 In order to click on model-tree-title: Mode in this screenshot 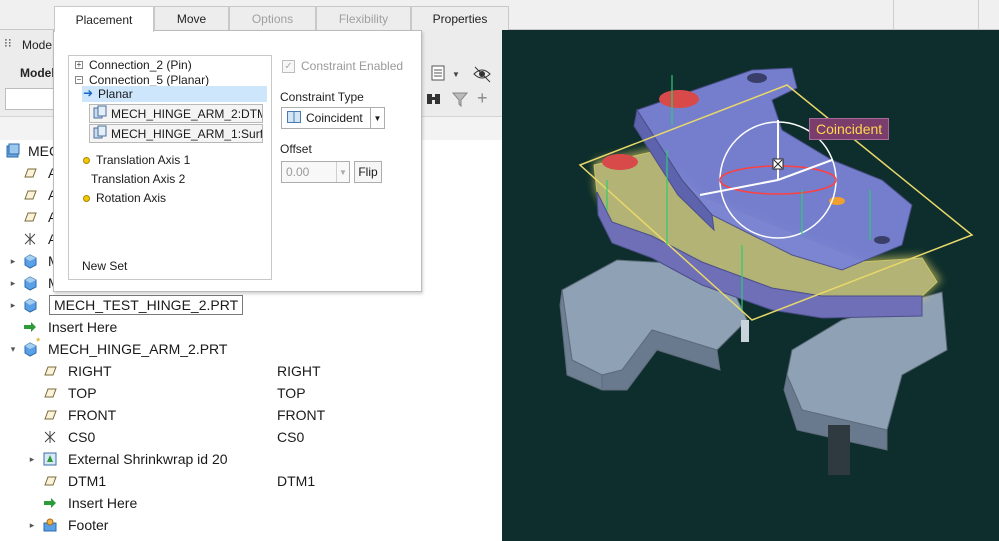, I will do `click(37, 45)`.